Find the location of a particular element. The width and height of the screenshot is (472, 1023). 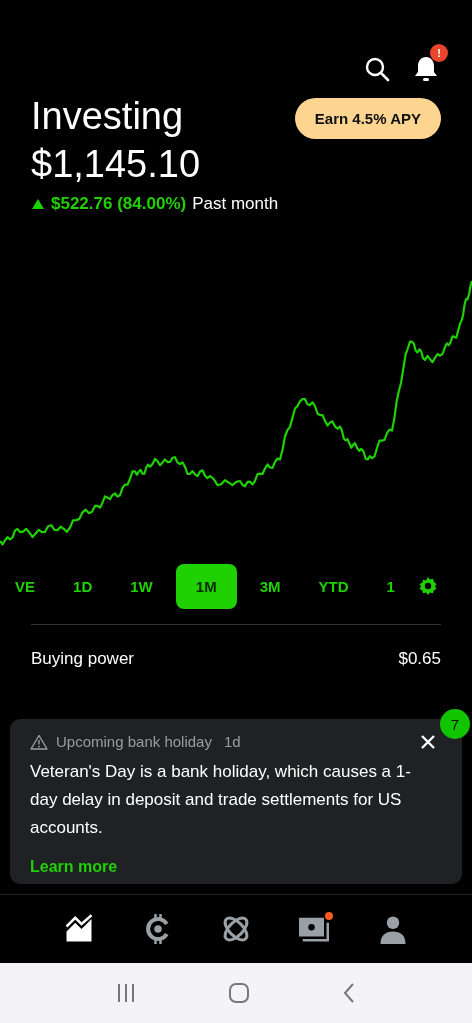

home-icon is located at coordinates (239, 993).